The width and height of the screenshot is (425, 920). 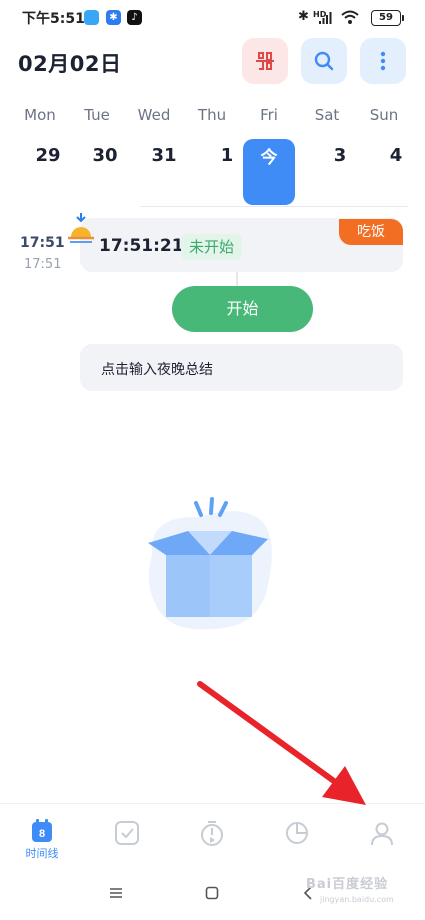 I want to click on day-number: 1, so click(x=227, y=155).